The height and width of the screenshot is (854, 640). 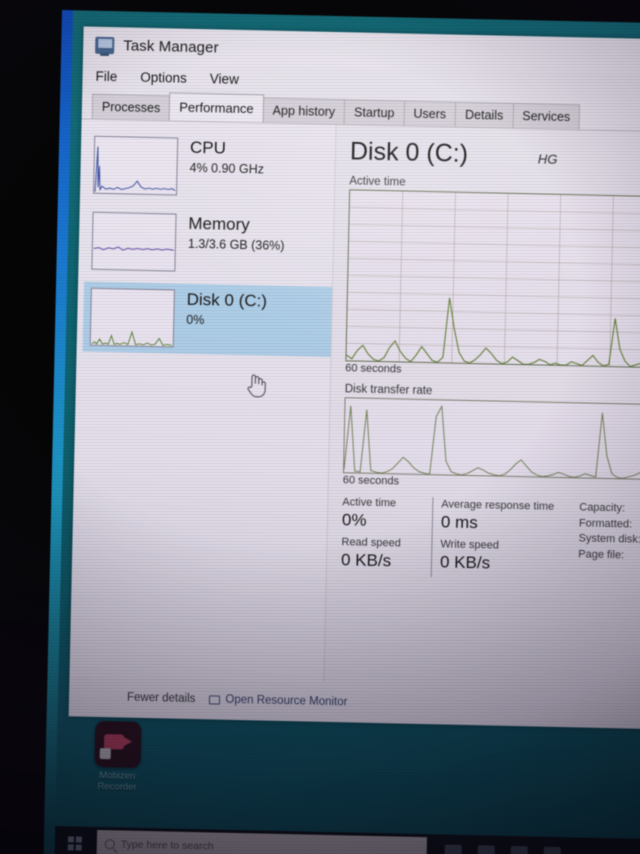 I want to click on open-resource-monitor-link: Open Resource Monitor, so click(x=278, y=701).